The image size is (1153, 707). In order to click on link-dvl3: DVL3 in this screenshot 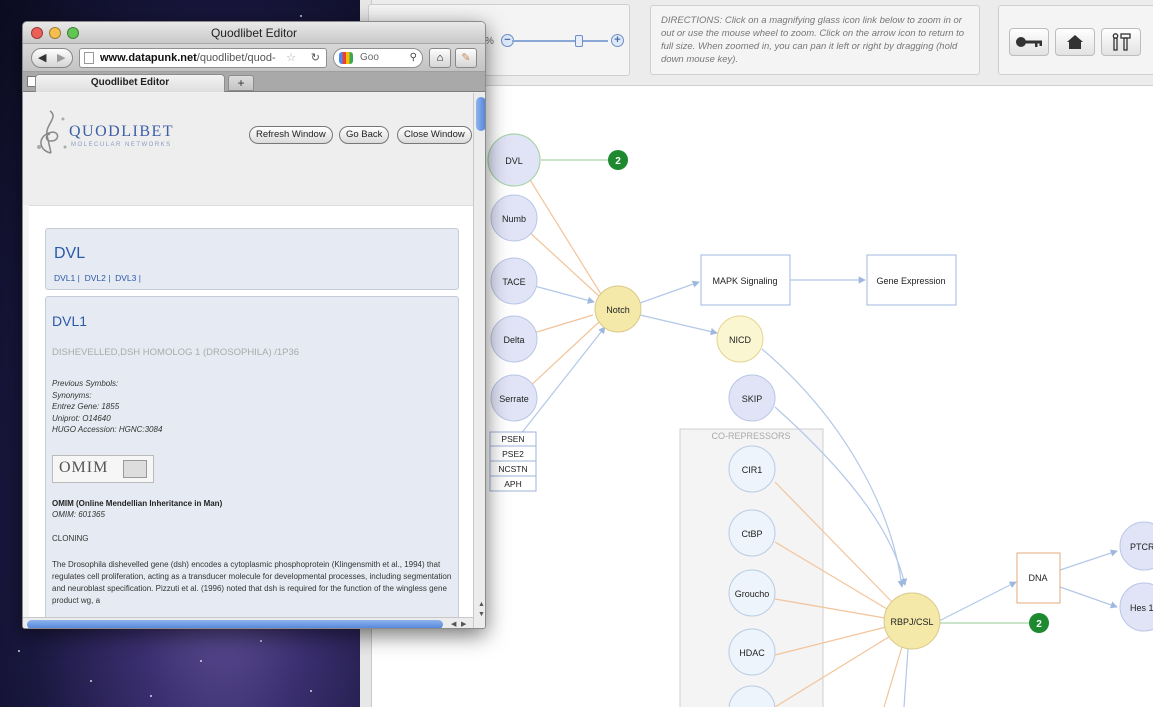, I will do `click(125, 278)`.